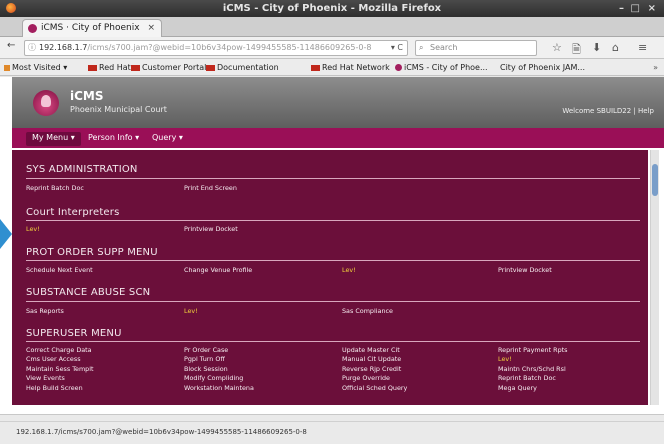  Describe the element at coordinates (88, 292) in the screenshot. I see `section-title: SUBSTANCE ABUSE SCN` at that location.